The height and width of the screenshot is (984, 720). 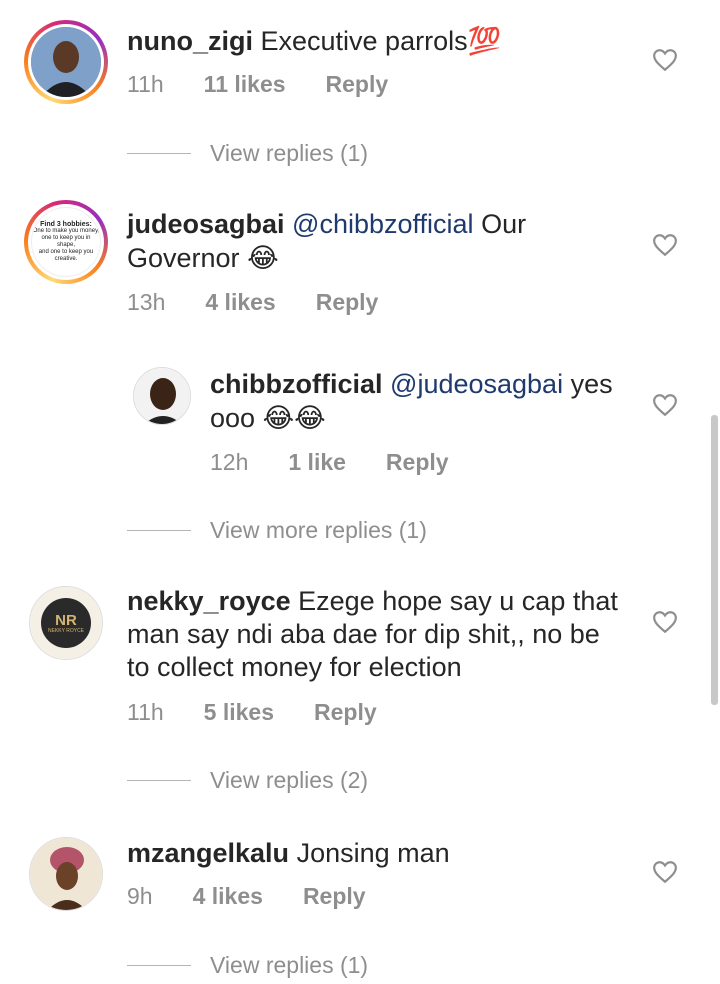 I want to click on comment-text: nuno_zigi Executive parrols💯, so click(x=314, y=41).